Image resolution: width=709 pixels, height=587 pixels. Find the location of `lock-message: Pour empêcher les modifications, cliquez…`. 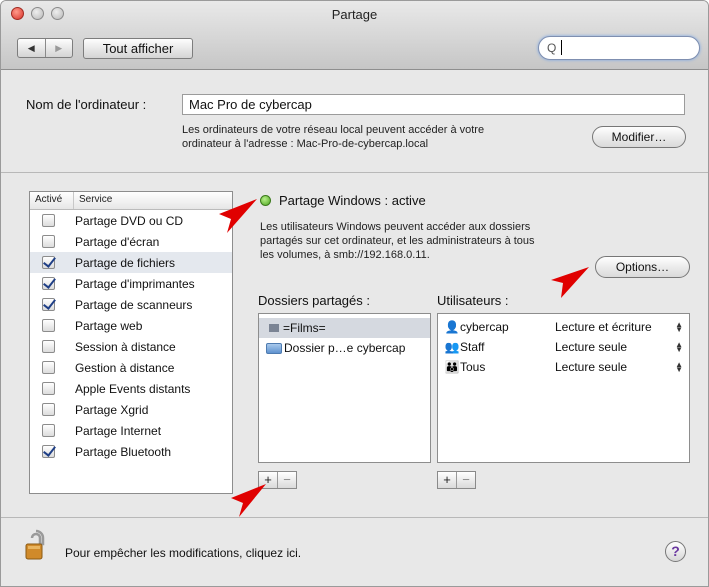

lock-message: Pour empêcher les modifications, cliquez… is located at coordinates (183, 553).